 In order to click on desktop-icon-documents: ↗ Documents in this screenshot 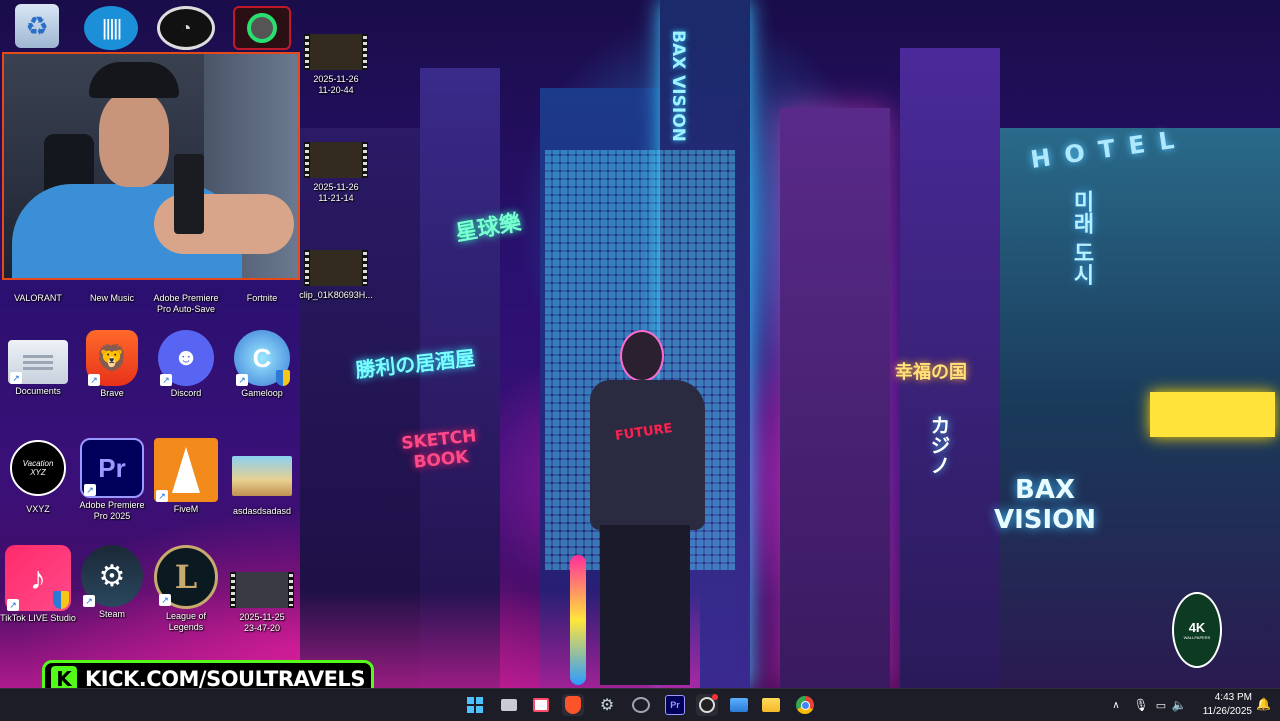, I will do `click(38, 365)`.